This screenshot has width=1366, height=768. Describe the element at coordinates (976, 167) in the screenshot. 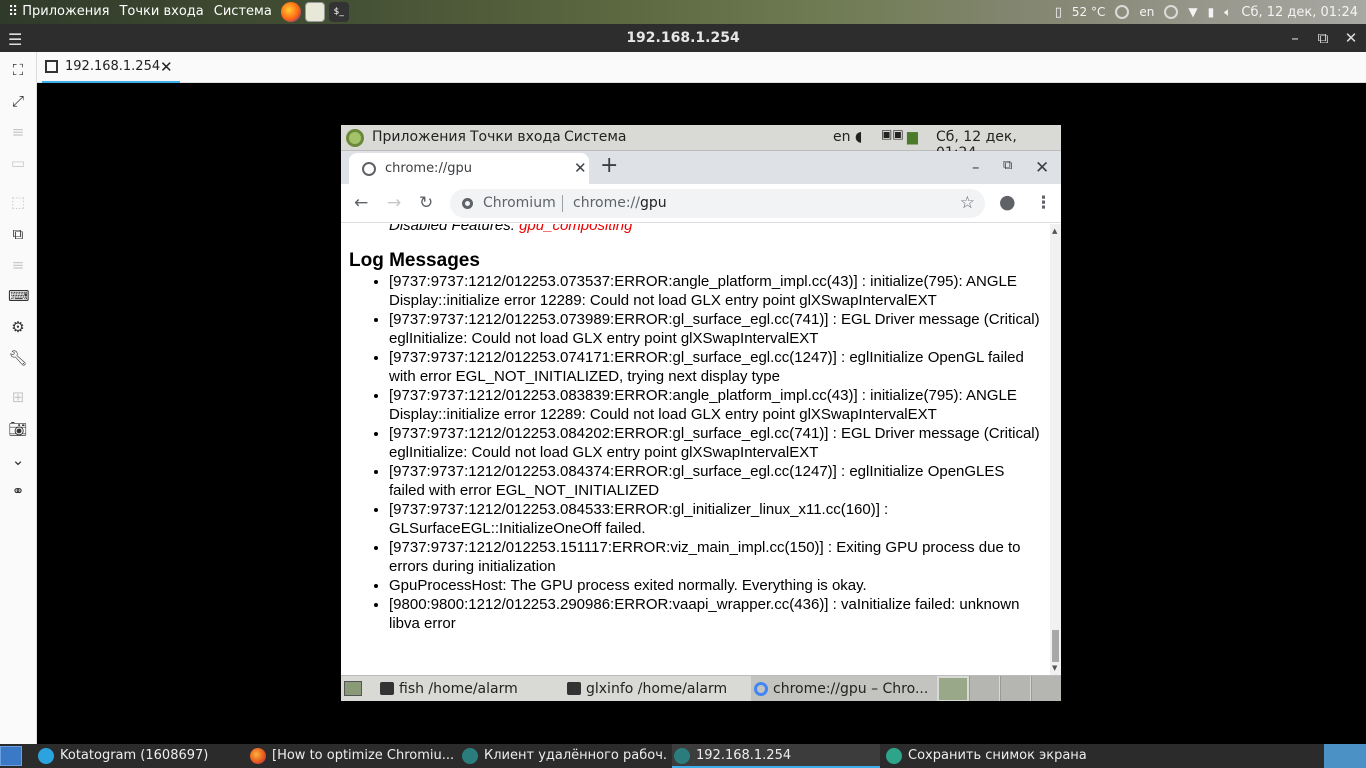

I see `chromium-minimize-button: –` at that location.